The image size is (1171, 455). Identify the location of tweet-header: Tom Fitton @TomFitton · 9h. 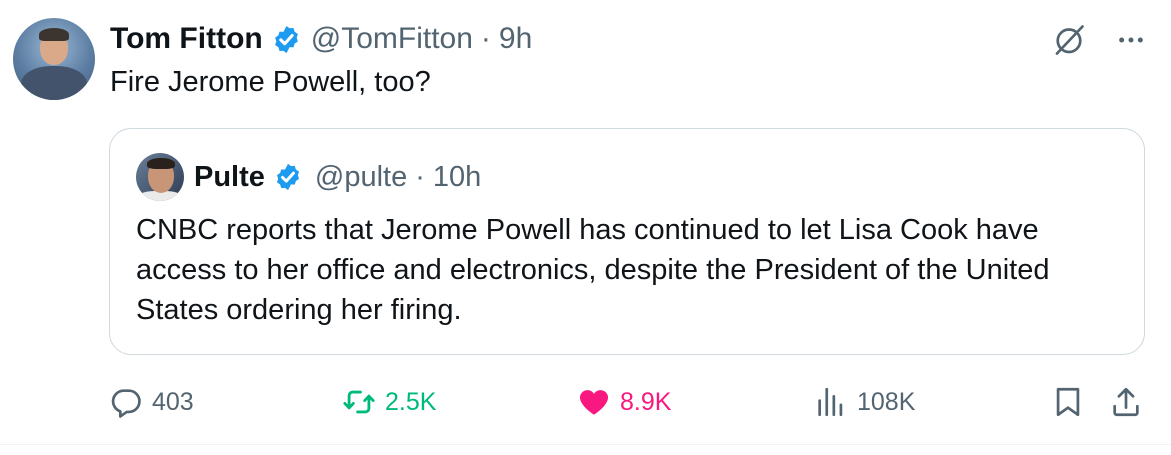
(321, 39).